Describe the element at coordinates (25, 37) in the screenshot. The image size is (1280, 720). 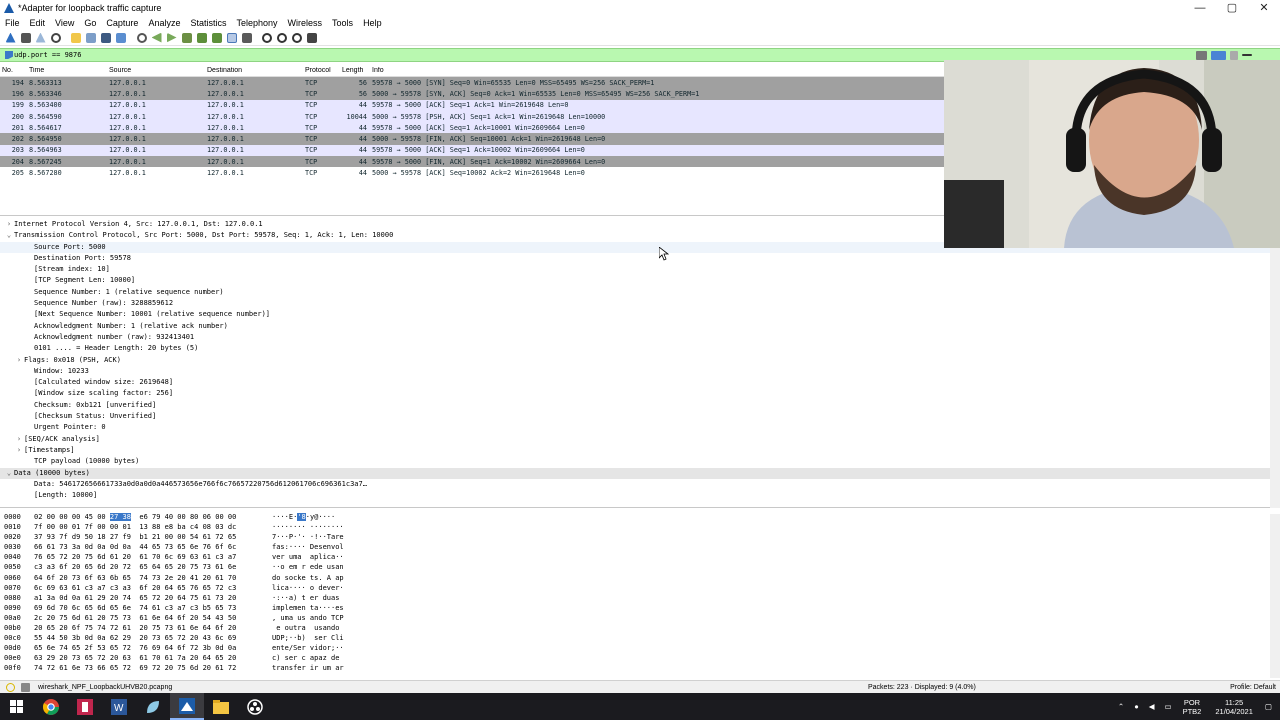
I see `stop-capture-icon` at that location.